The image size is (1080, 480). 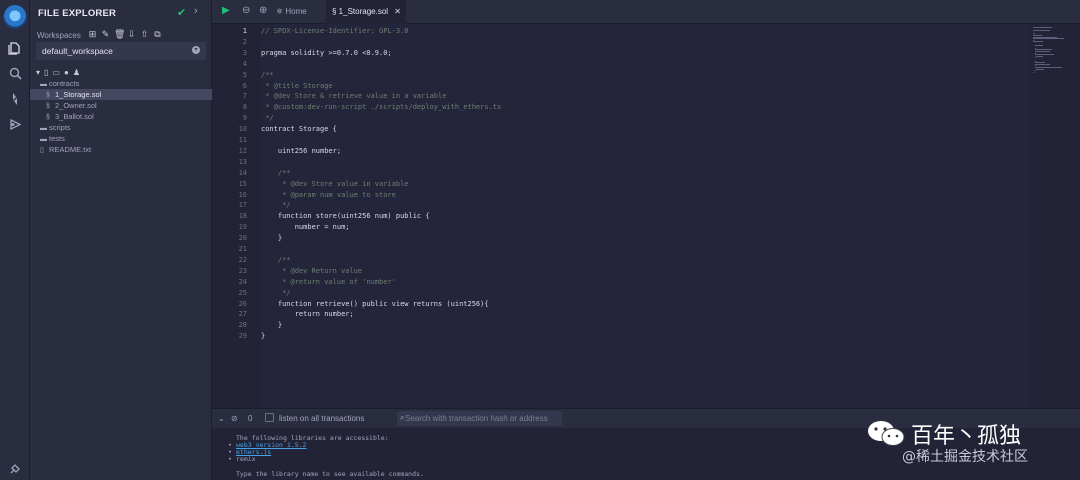 I want to click on clear-console-icon: ⊘, so click(x=234, y=418).